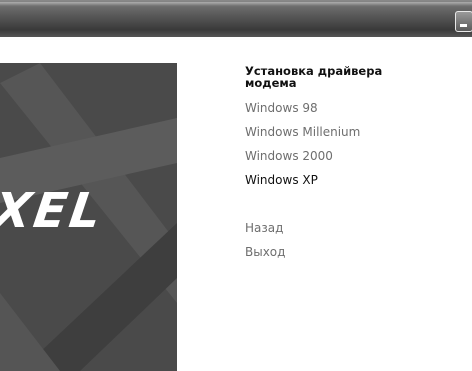  I want to click on exit-link: Выход, so click(355, 252).